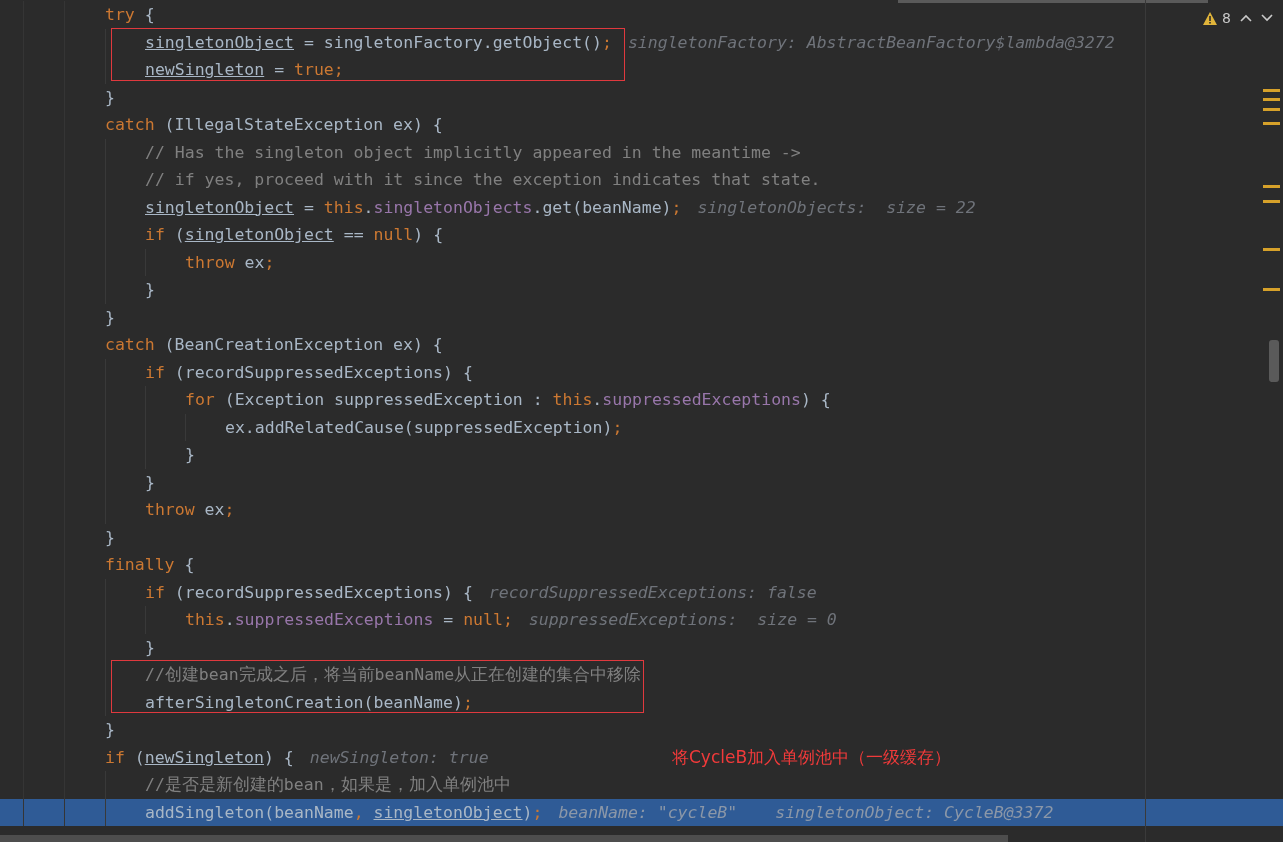 The width and height of the screenshot is (1283, 842). I want to click on code-line: for (Exception suppressedException : this.suppressedExceptions) {, so click(508, 400).